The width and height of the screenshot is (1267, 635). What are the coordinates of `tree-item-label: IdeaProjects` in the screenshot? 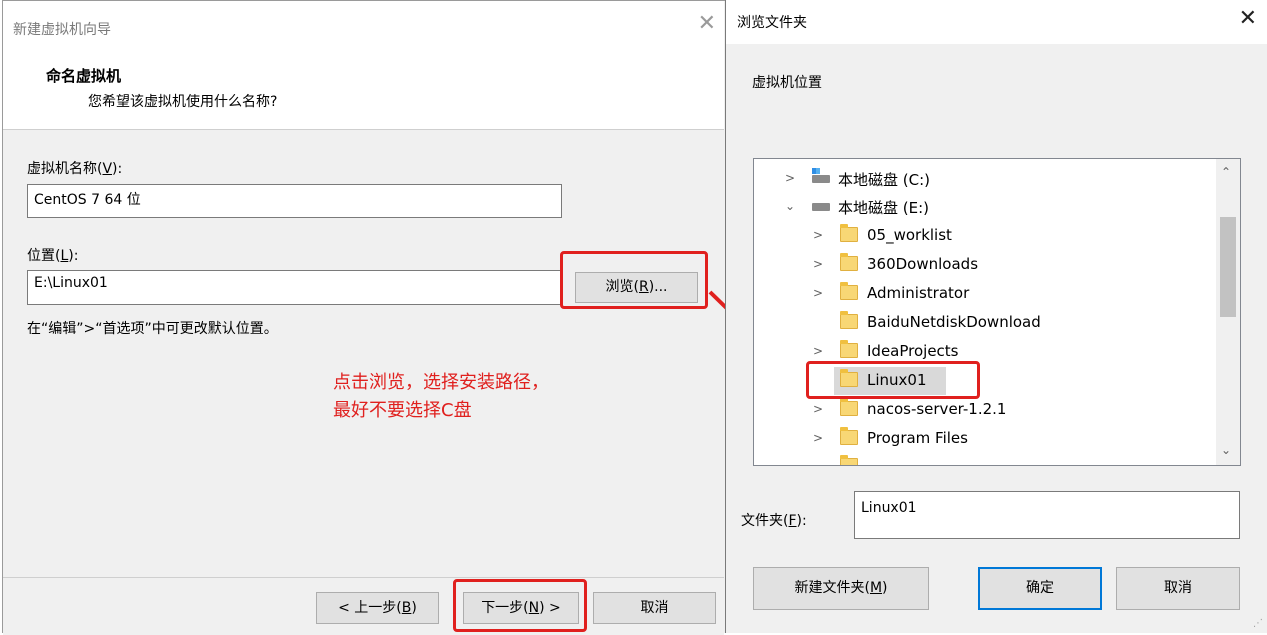 It's located at (913, 351).